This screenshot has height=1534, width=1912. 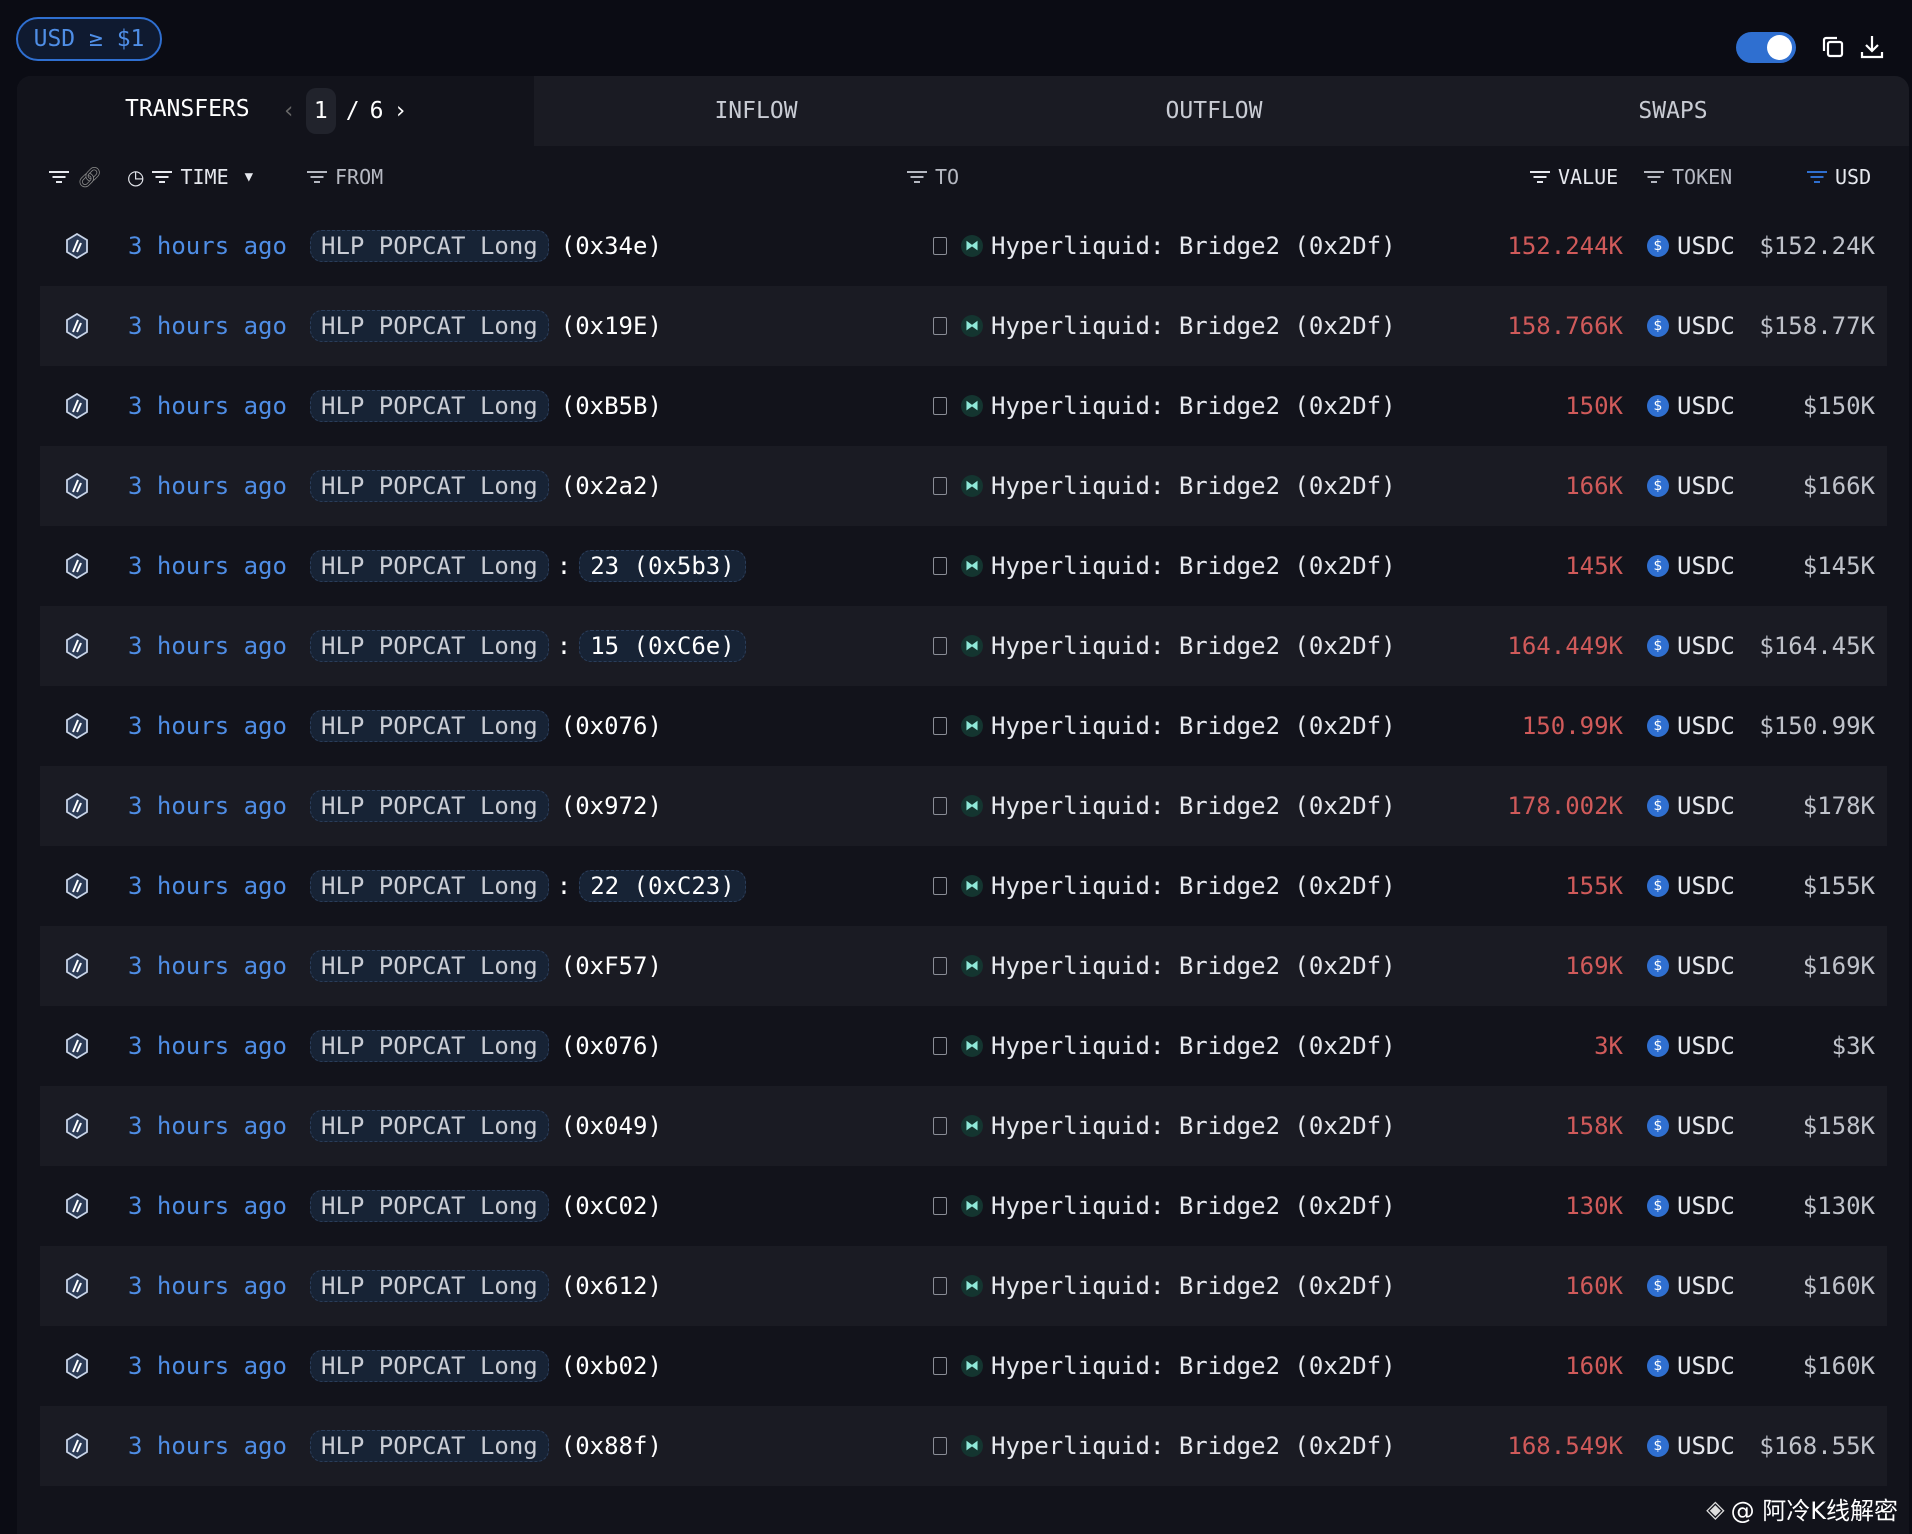 I want to click on from-address-tag: 23 (0x5b3), so click(x=662, y=566).